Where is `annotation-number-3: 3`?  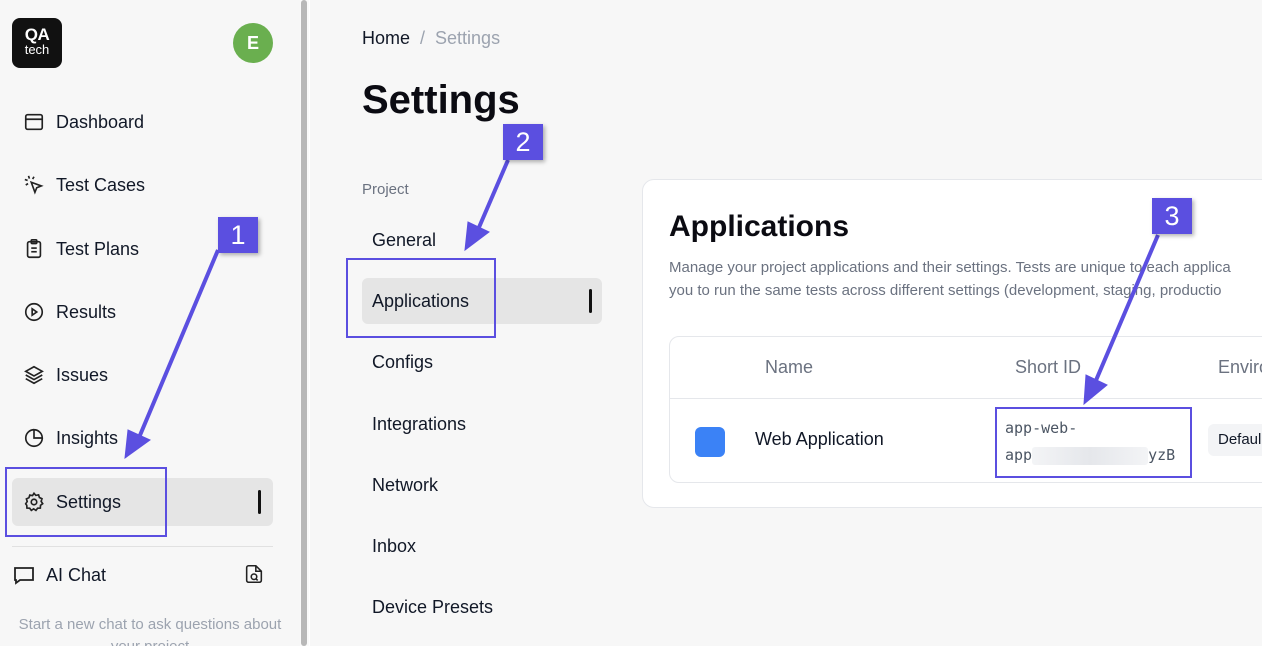 annotation-number-3: 3 is located at coordinates (1172, 216).